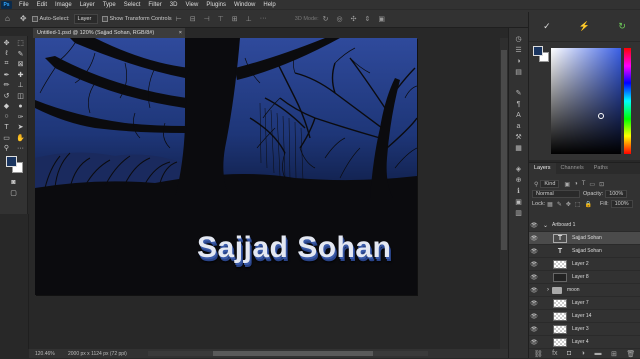  I want to click on menu-file: File, so click(24, 5).